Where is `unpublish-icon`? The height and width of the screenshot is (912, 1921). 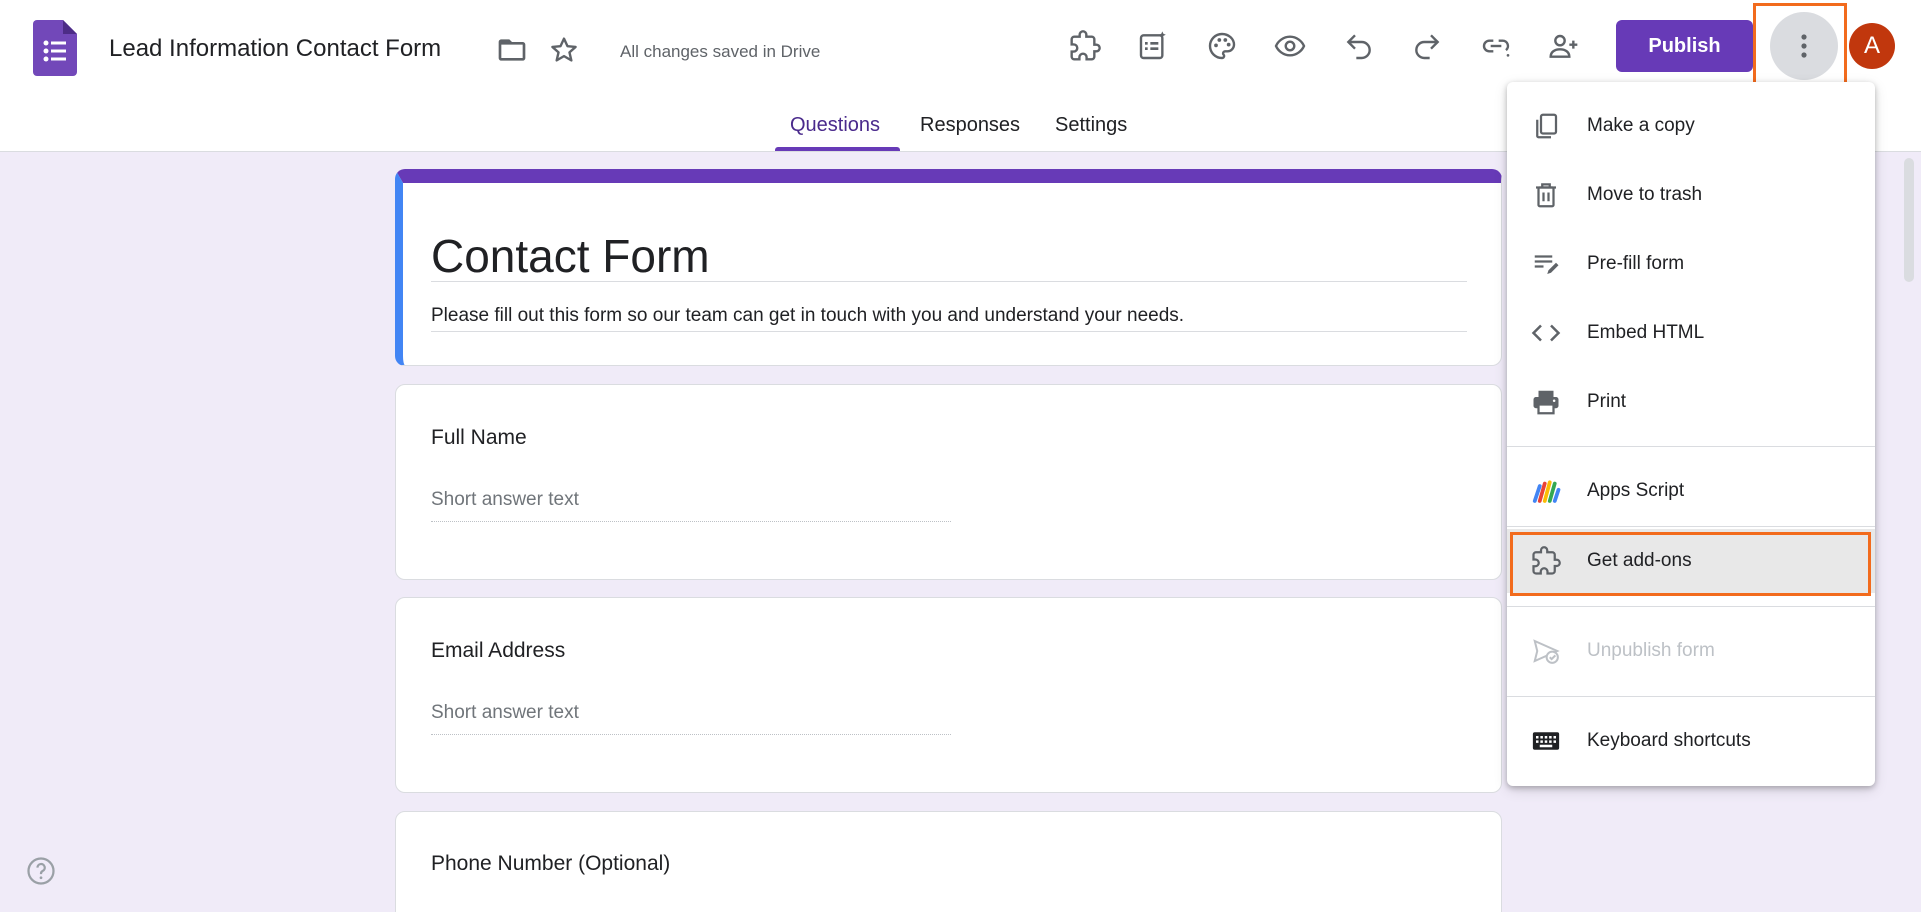
unpublish-icon is located at coordinates (1546, 651).